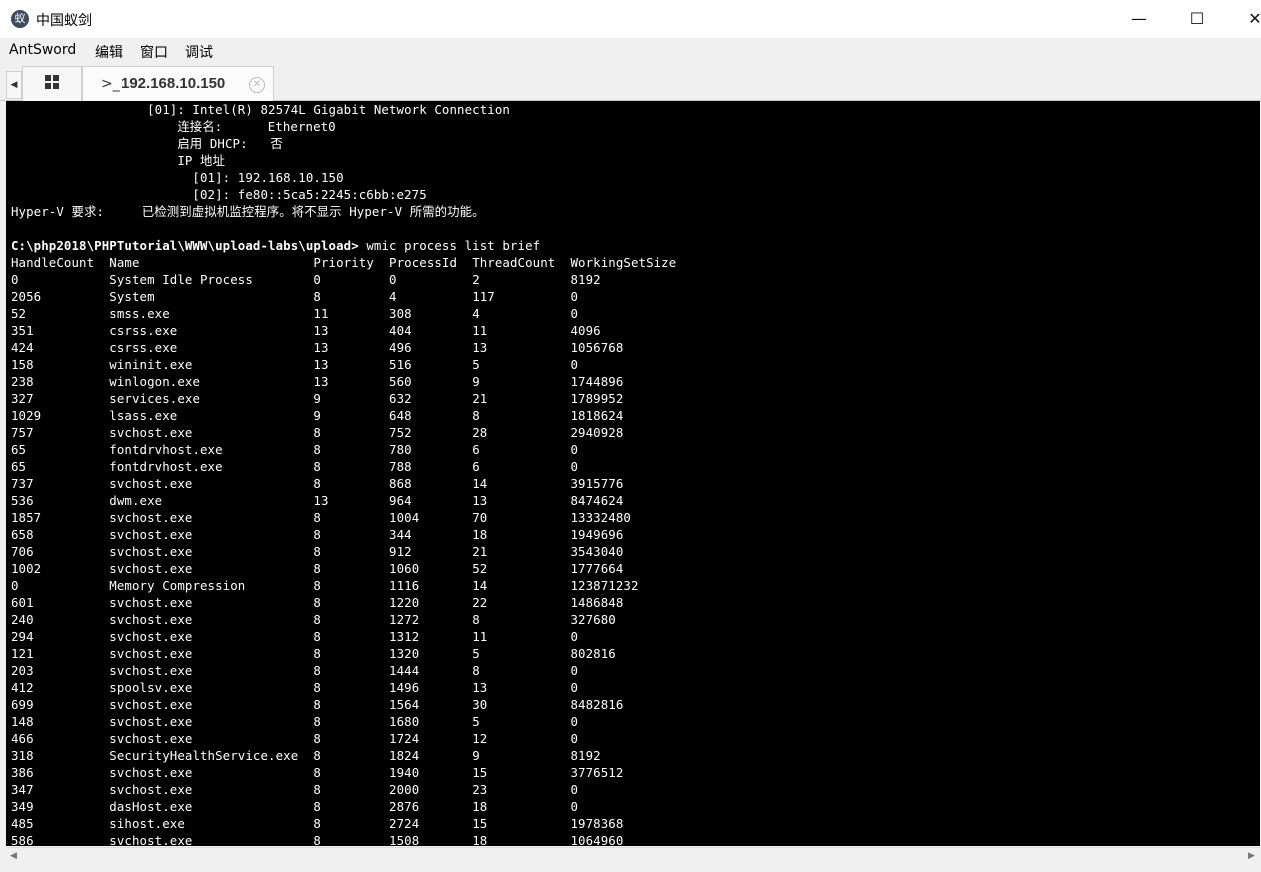 Image resolution: width=1261 pixels, height=872 pixels. I want to click on table-cell: 14, so click(521, 483).